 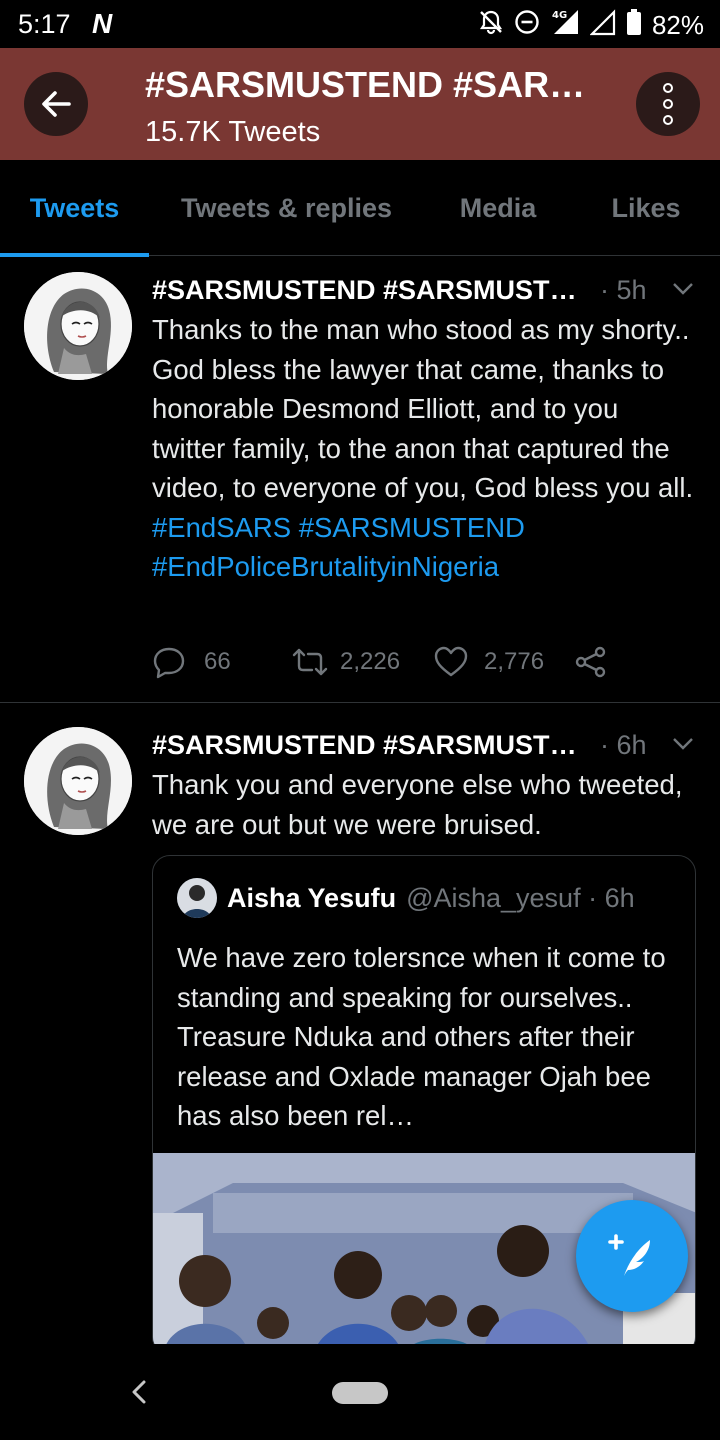 I want to click on nav-home-pill, so click(x=360, y=1393).